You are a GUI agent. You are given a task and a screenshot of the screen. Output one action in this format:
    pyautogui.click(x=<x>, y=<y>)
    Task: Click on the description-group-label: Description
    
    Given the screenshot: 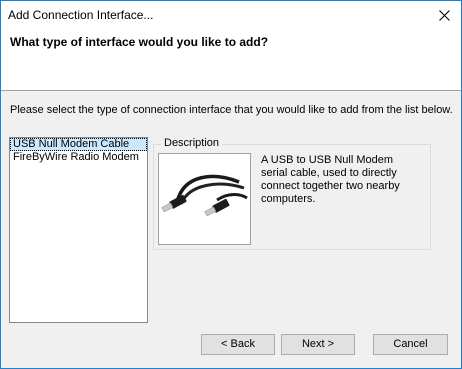 What is the action you would take?
    pyautogui.click(x=192, y=143)
    